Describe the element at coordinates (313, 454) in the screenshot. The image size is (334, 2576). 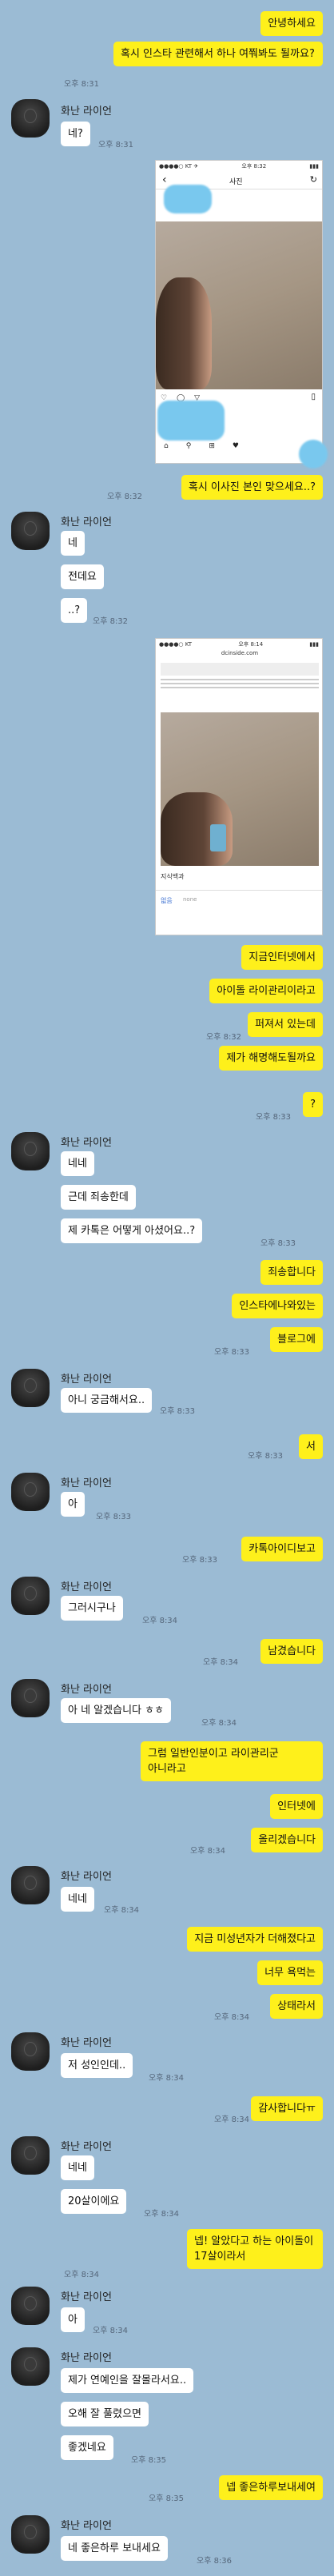
I see `blurred-profile` at that location.